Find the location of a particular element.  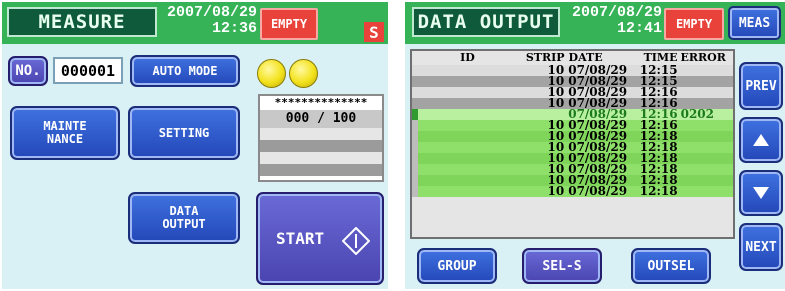

datetime-readout: 2007/08/29 12:36 is located at coordinates (207, 21).